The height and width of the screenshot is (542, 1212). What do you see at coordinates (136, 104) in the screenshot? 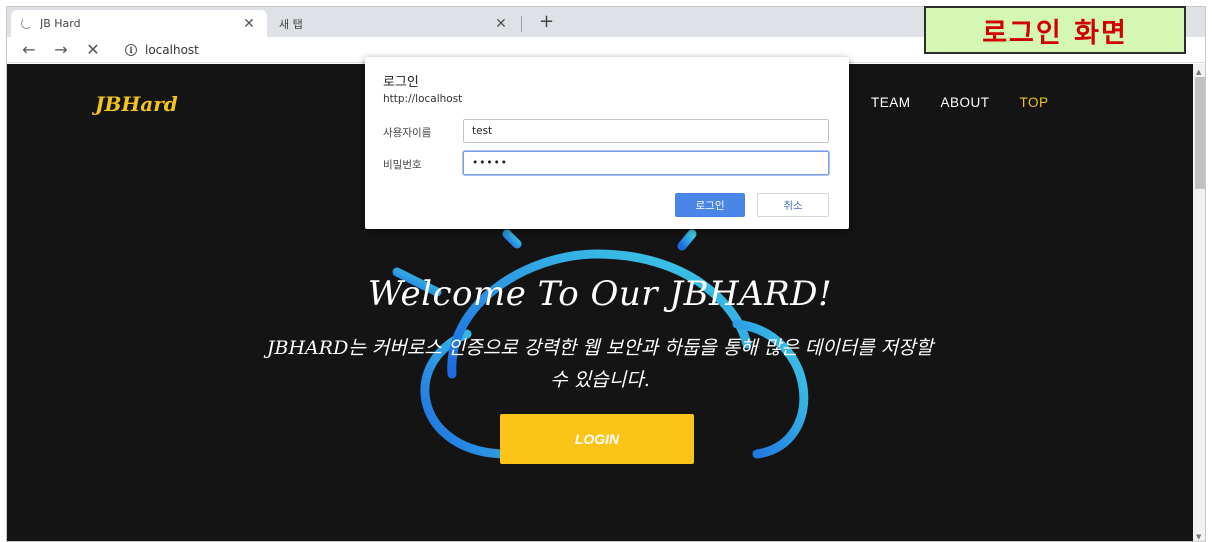
I see `site-logo: JBHard` at bounding box center [136, 104].